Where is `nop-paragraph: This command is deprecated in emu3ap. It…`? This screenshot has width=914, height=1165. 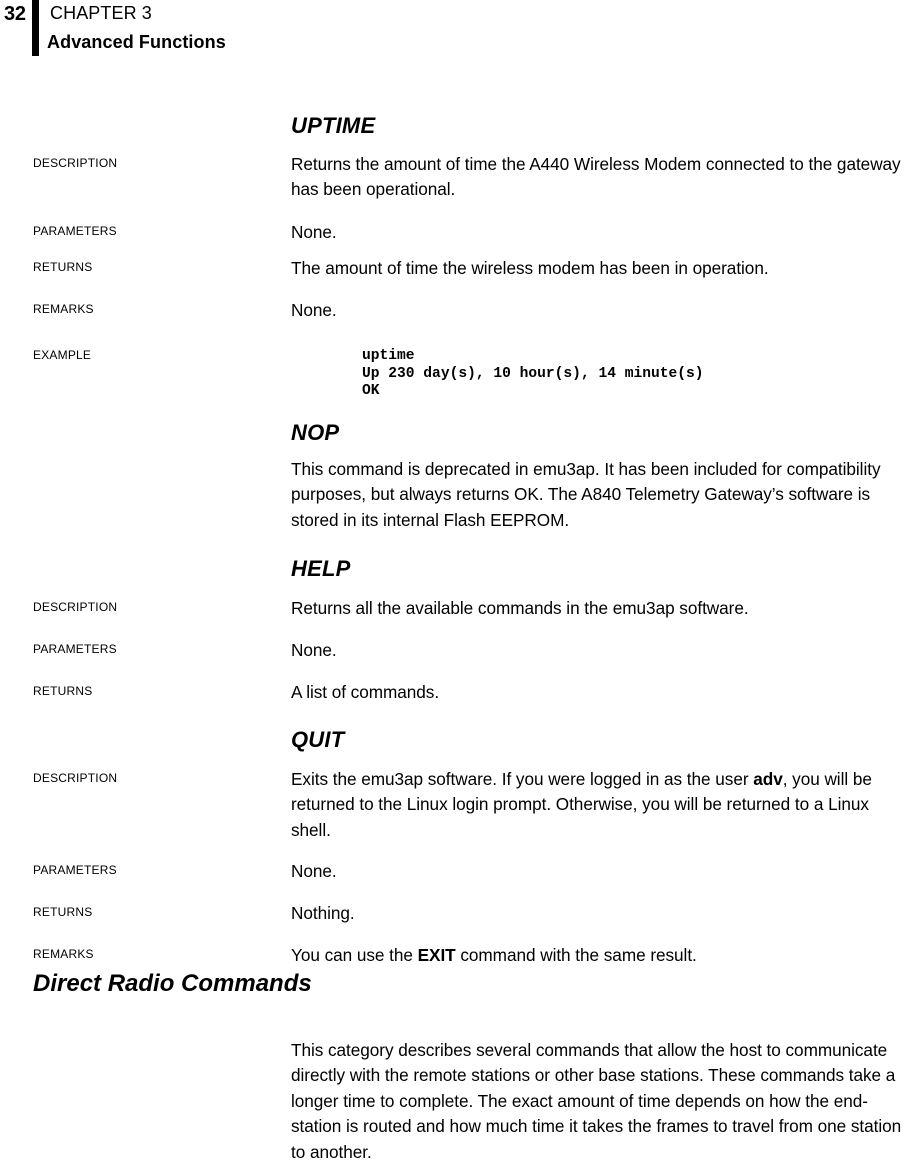 nop-paragraph: This command is deprecated in emu3ap. It… is located at coordinates (586, 494).